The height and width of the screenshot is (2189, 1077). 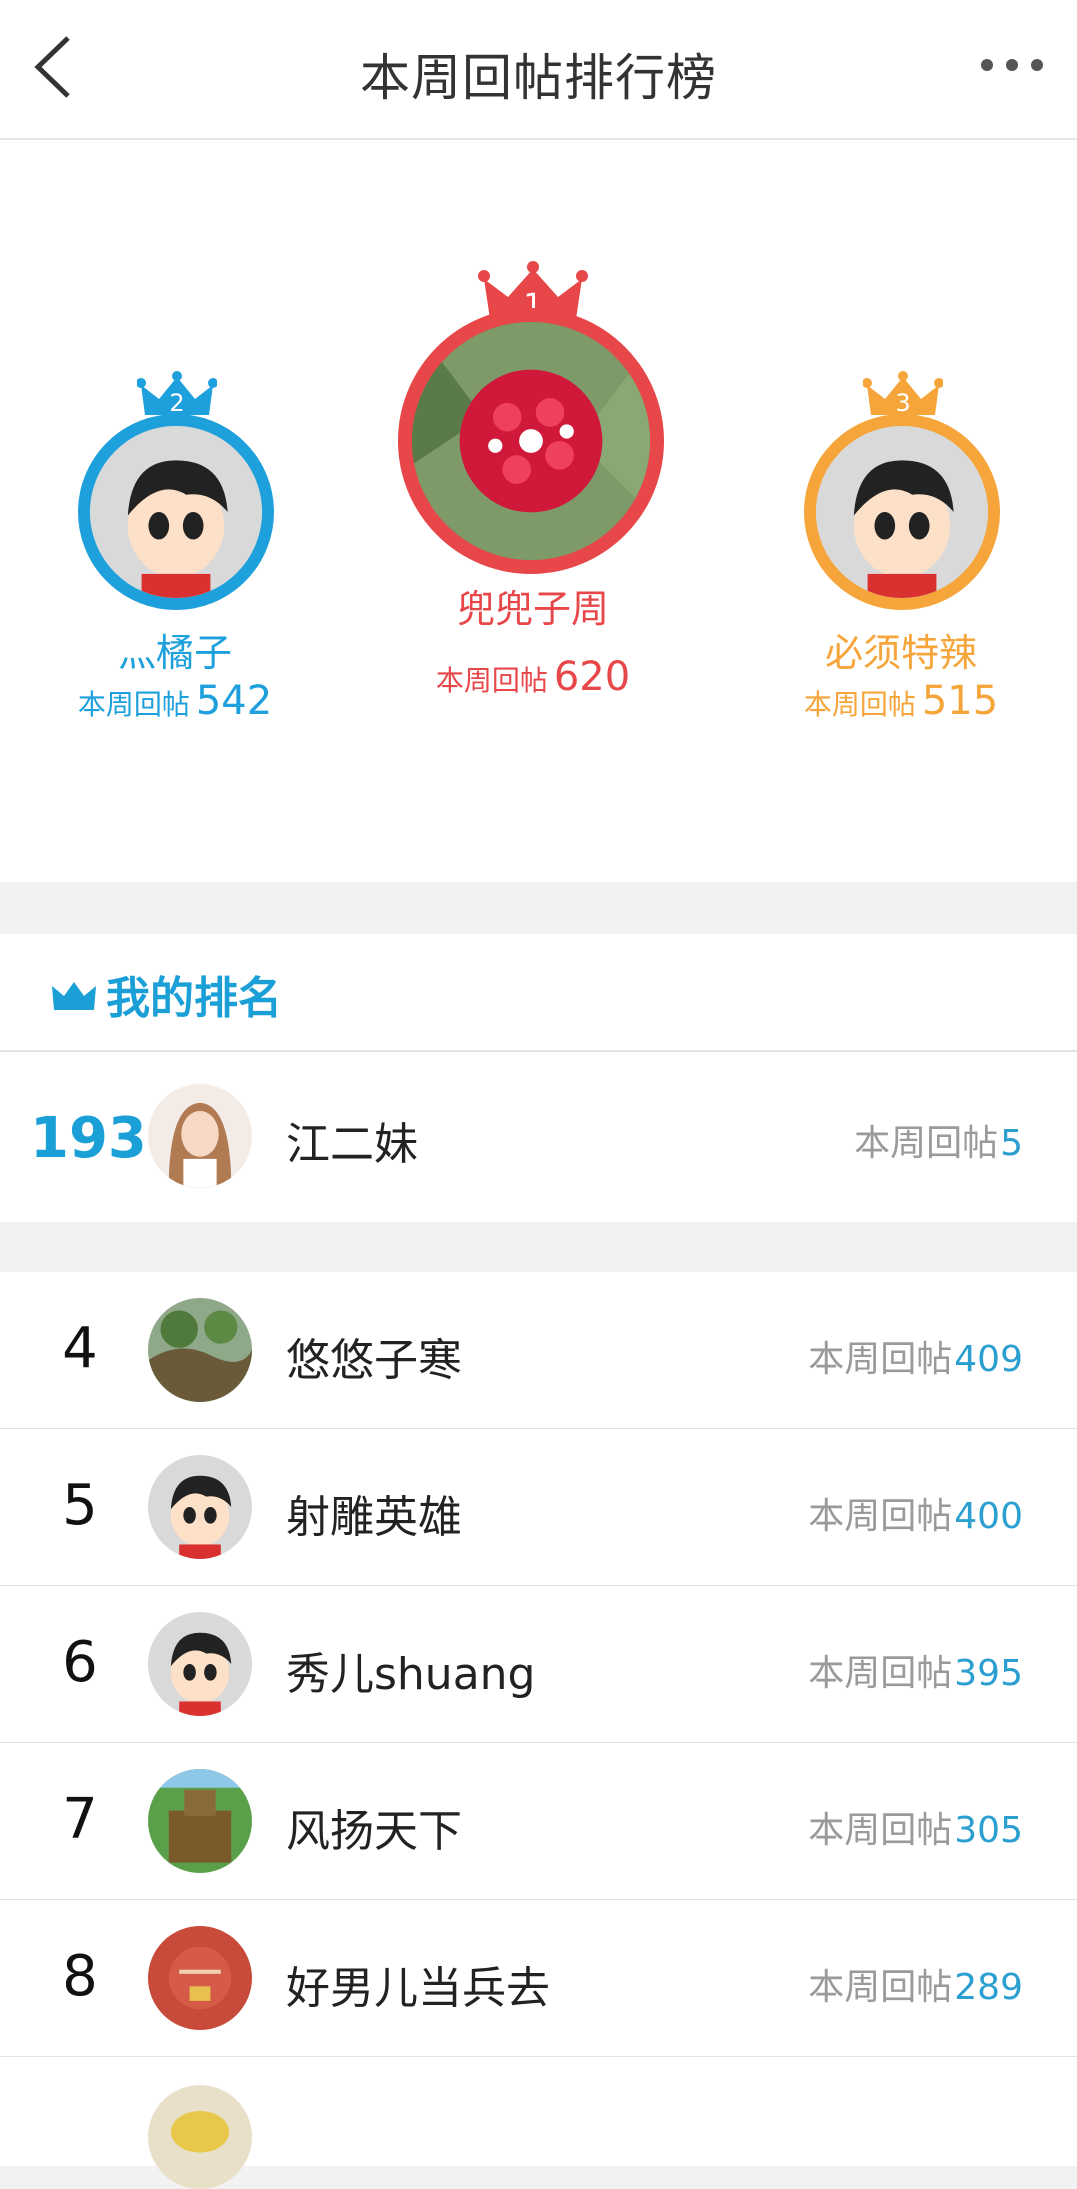 What do you see at coordinates (88, 1138) in the screenshot?
I see `my-rank-number: 193` at bounding box center [88, 1138].